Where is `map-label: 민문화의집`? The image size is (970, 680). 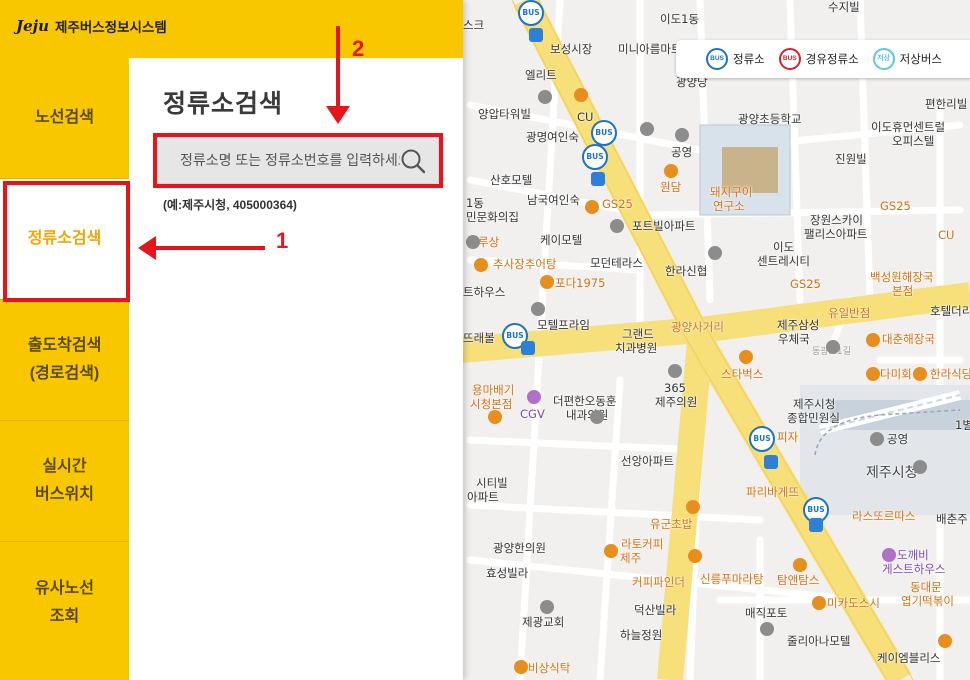 map-label: 민문화의집 is located at coordinates (492, 217).